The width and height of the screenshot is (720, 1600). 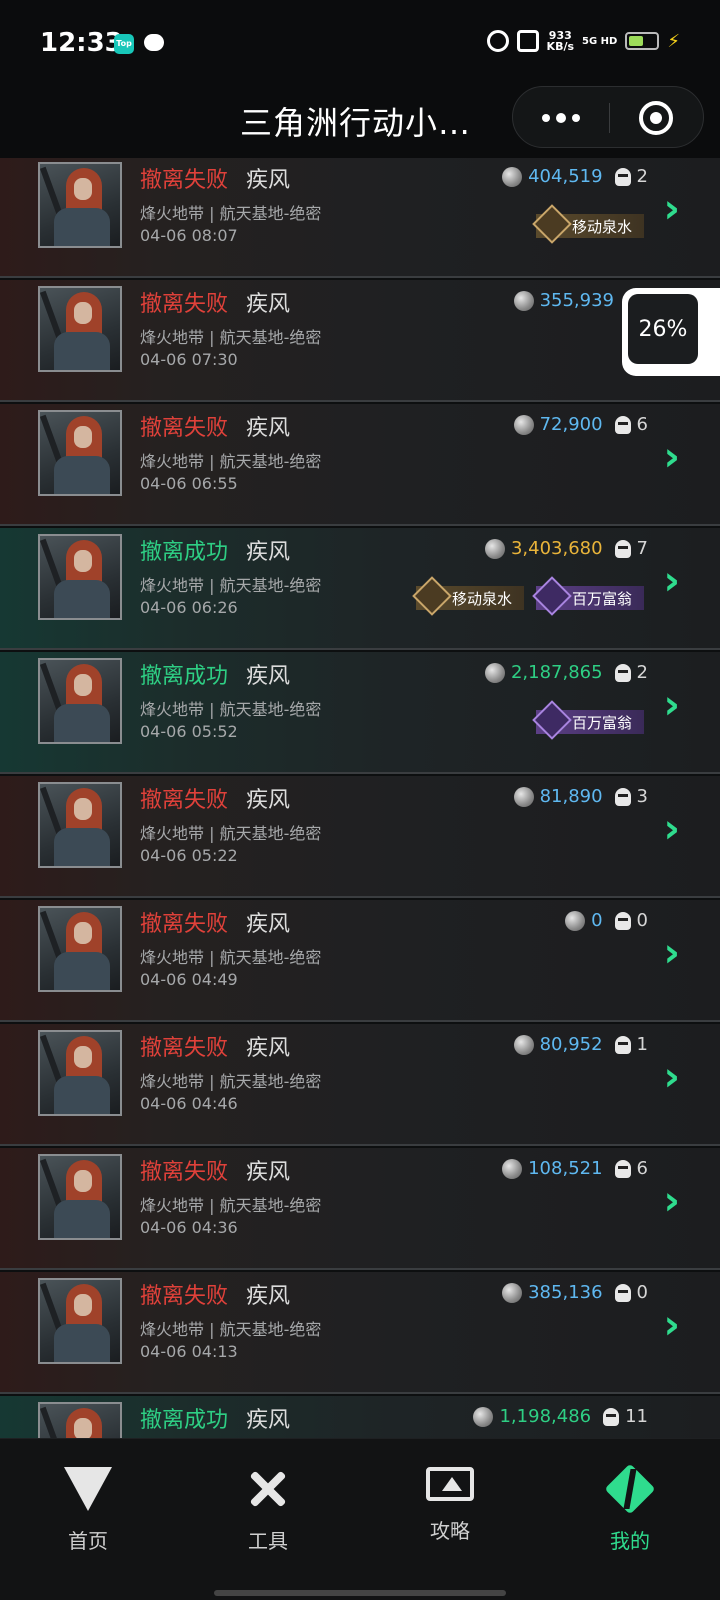 I want to click on tab-home: 首页, so click(x=88, y=1510).